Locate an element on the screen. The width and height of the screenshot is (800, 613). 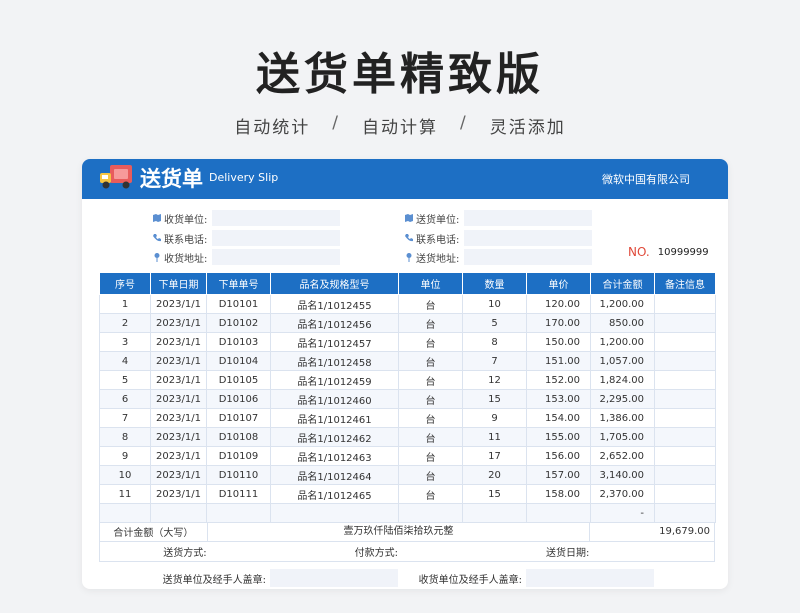
delivery-method-label: 送货方式: is located at coordinates (185, 553).